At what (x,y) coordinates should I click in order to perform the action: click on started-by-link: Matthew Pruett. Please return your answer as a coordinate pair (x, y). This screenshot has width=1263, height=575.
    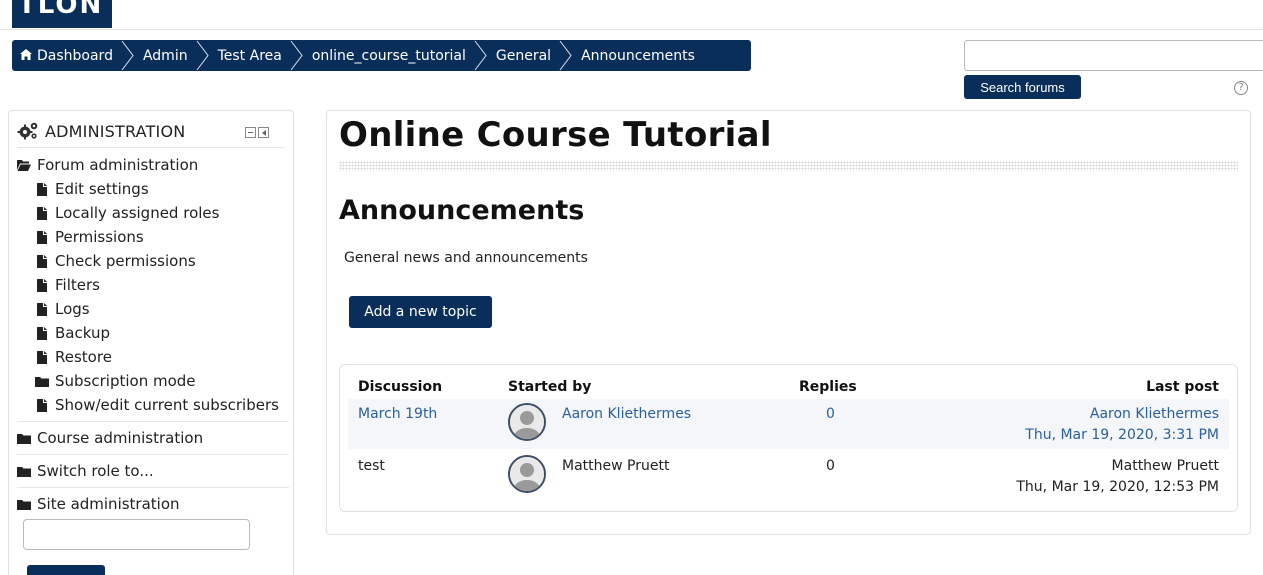
    Looking at the image, I should click on (615, 466).